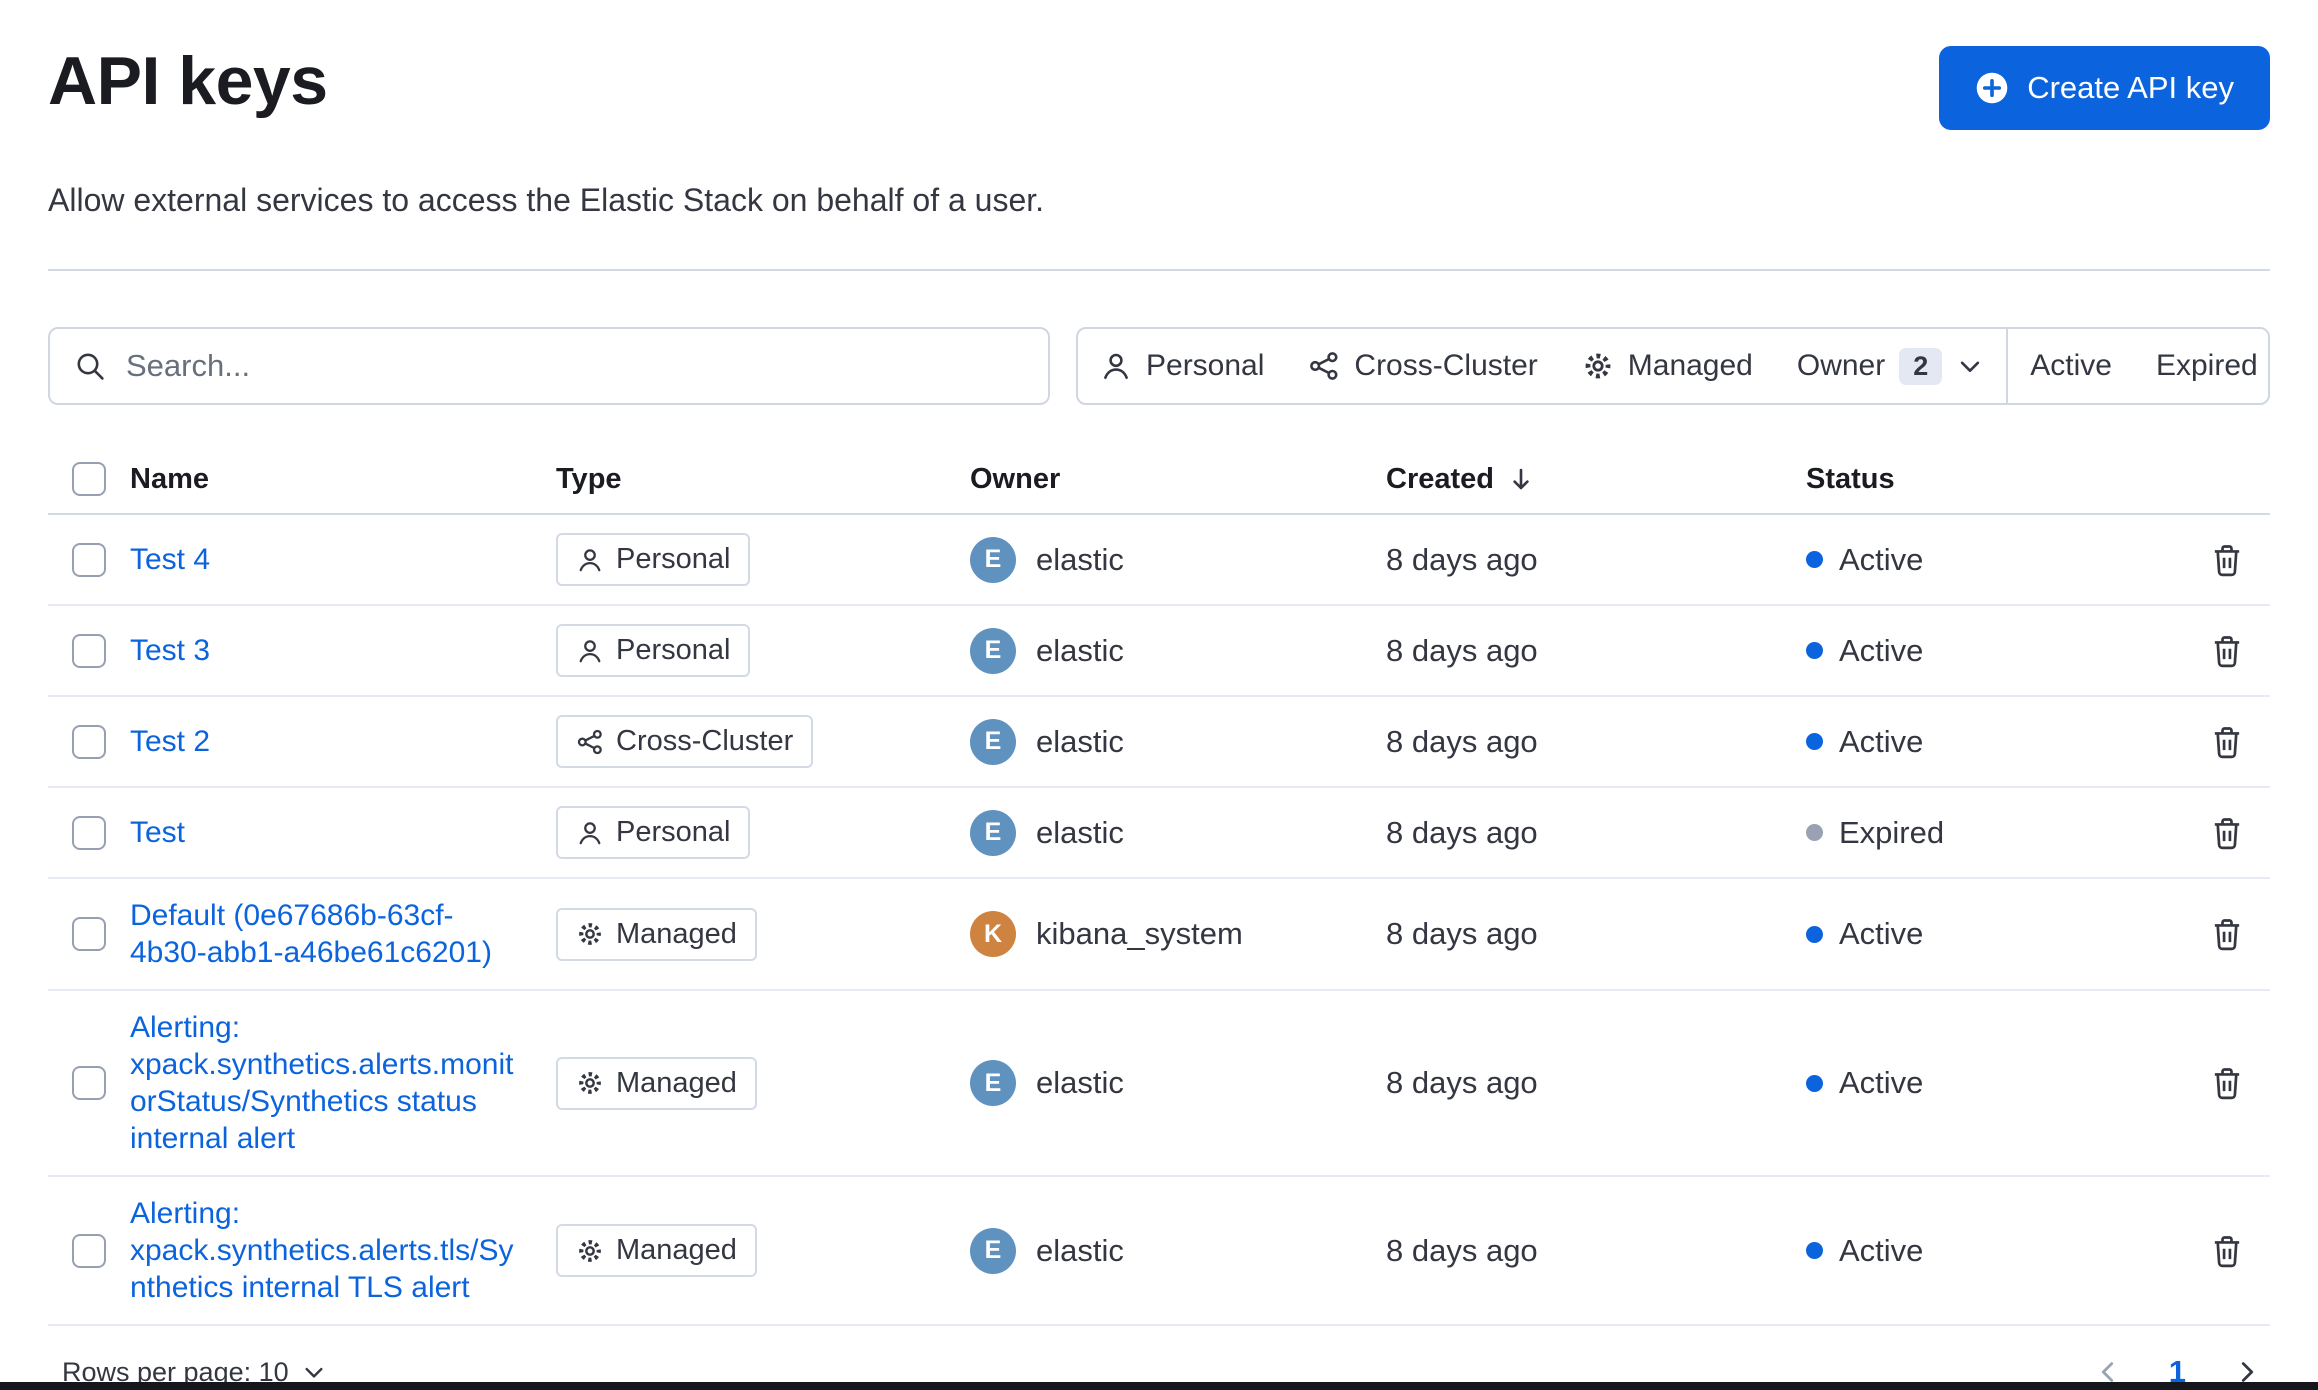  What do you see at coordinates (2071, 366) in the screenshot?
I see `filter-active-button: Active` at bounding box center [2071, 366].